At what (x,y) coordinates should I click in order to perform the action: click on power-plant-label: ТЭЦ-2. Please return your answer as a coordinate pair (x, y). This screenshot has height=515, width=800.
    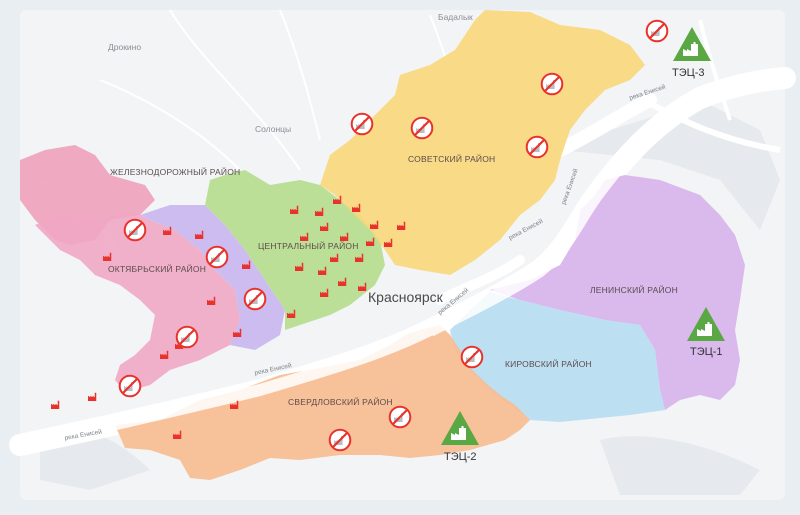
    Looking at the image, I should click on (460, 457).